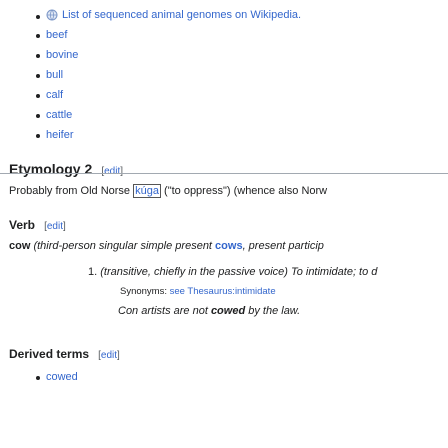 Image resolution: width=448 pixels, height=448 pixels. I want to click on heading-text: Etymology 2, so click(51, 169).